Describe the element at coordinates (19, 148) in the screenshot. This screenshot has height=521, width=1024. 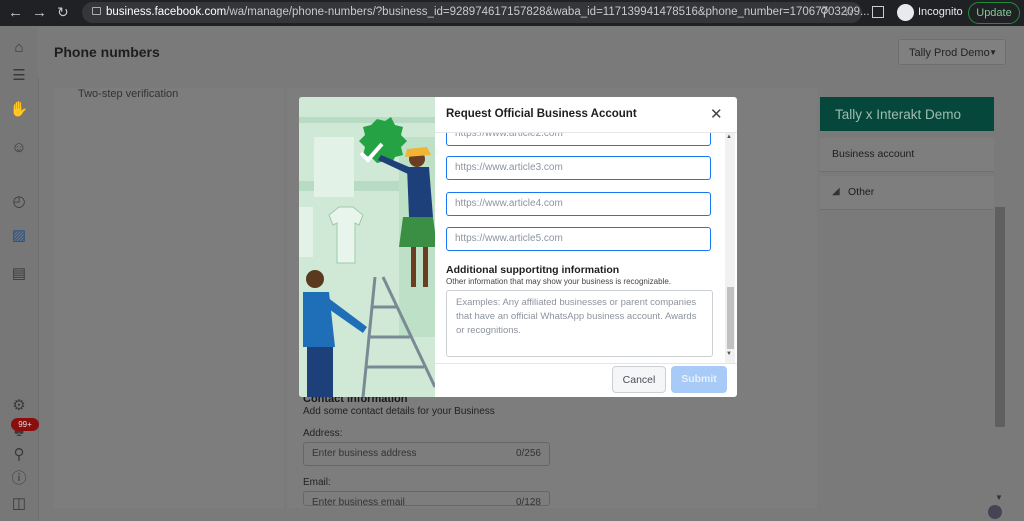
I see `people-icon: ☺` at that location.